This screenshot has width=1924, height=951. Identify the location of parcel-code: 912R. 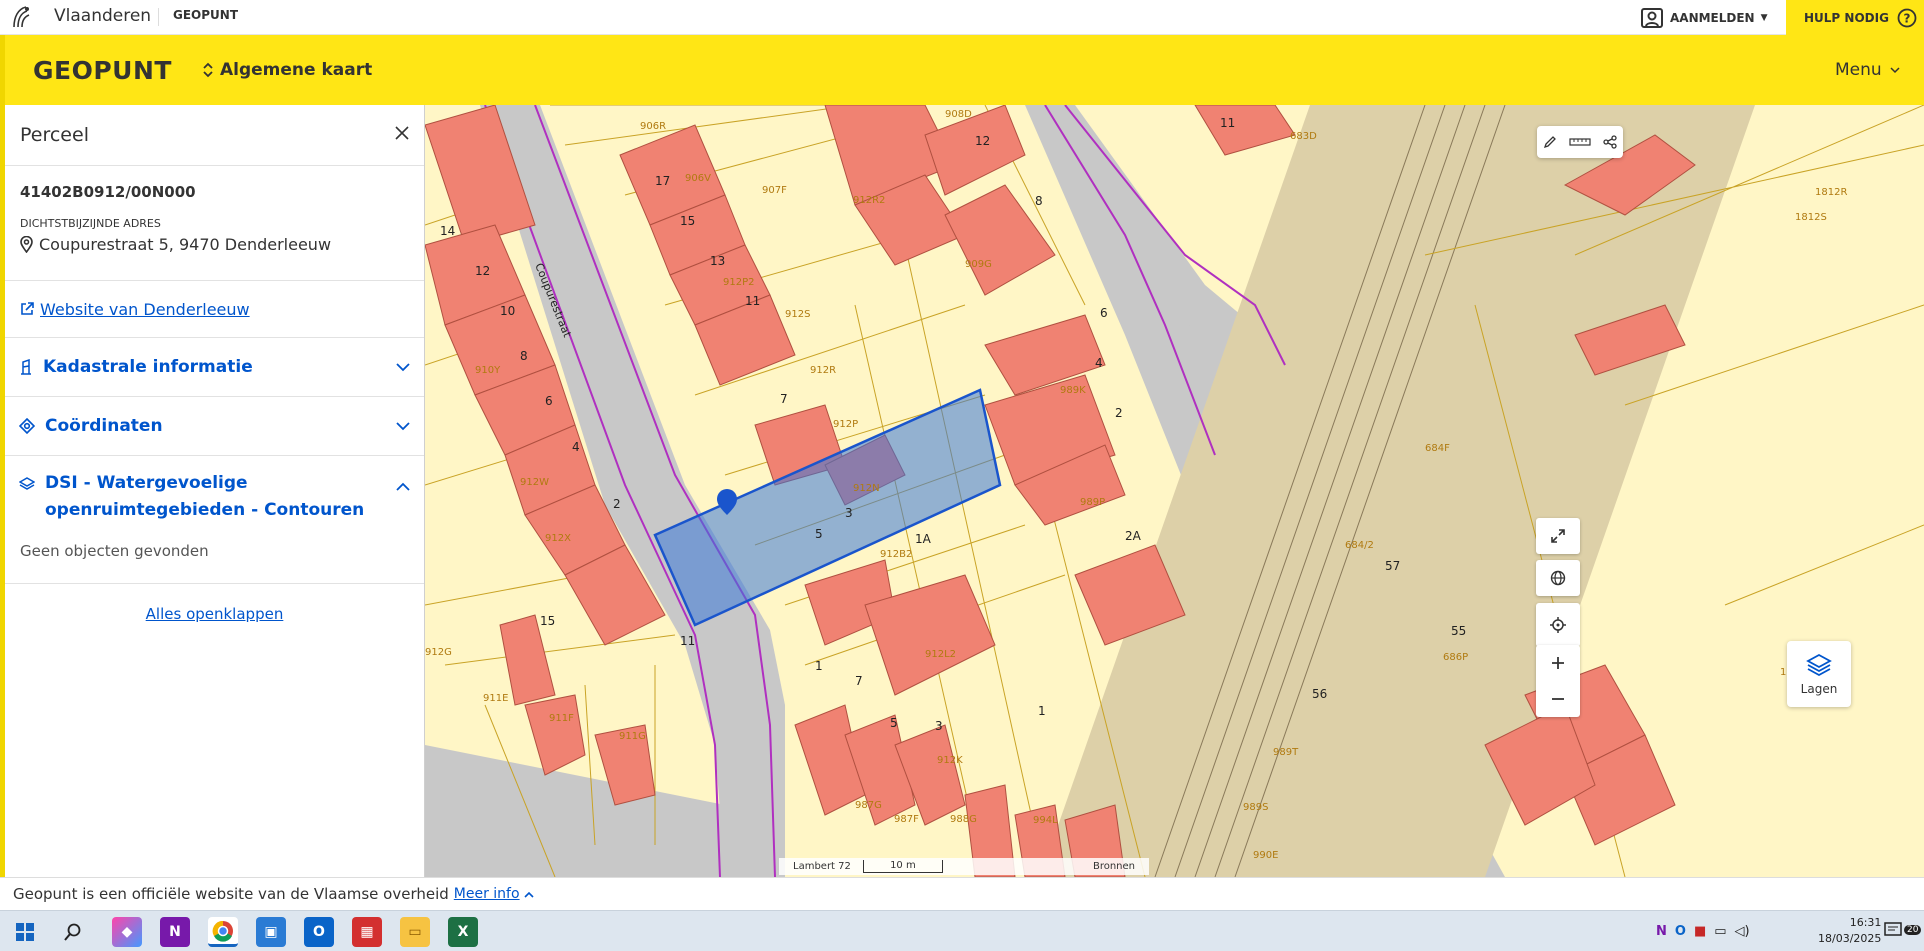
(823, 370).